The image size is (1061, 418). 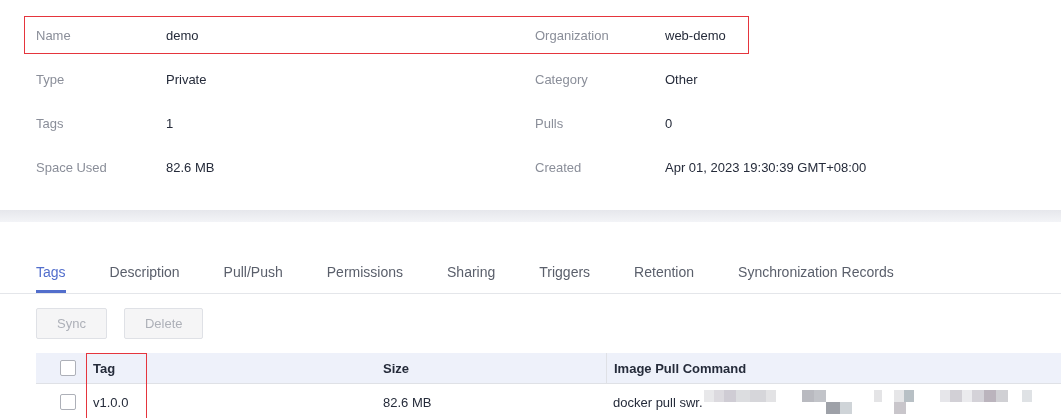 I want to click on field-value: Private, so click(x=187, y=79).